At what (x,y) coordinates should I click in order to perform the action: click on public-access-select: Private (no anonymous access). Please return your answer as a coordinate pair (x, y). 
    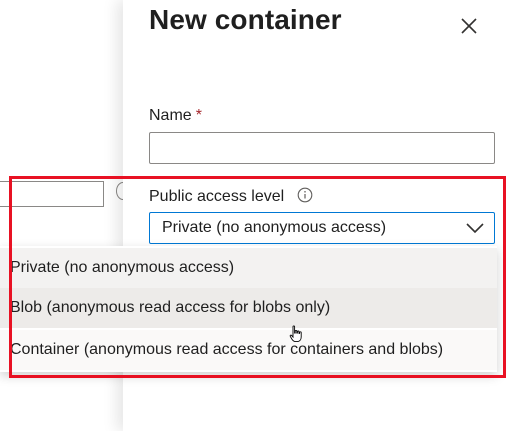
    Looking at the image, I should click on (322, 228).